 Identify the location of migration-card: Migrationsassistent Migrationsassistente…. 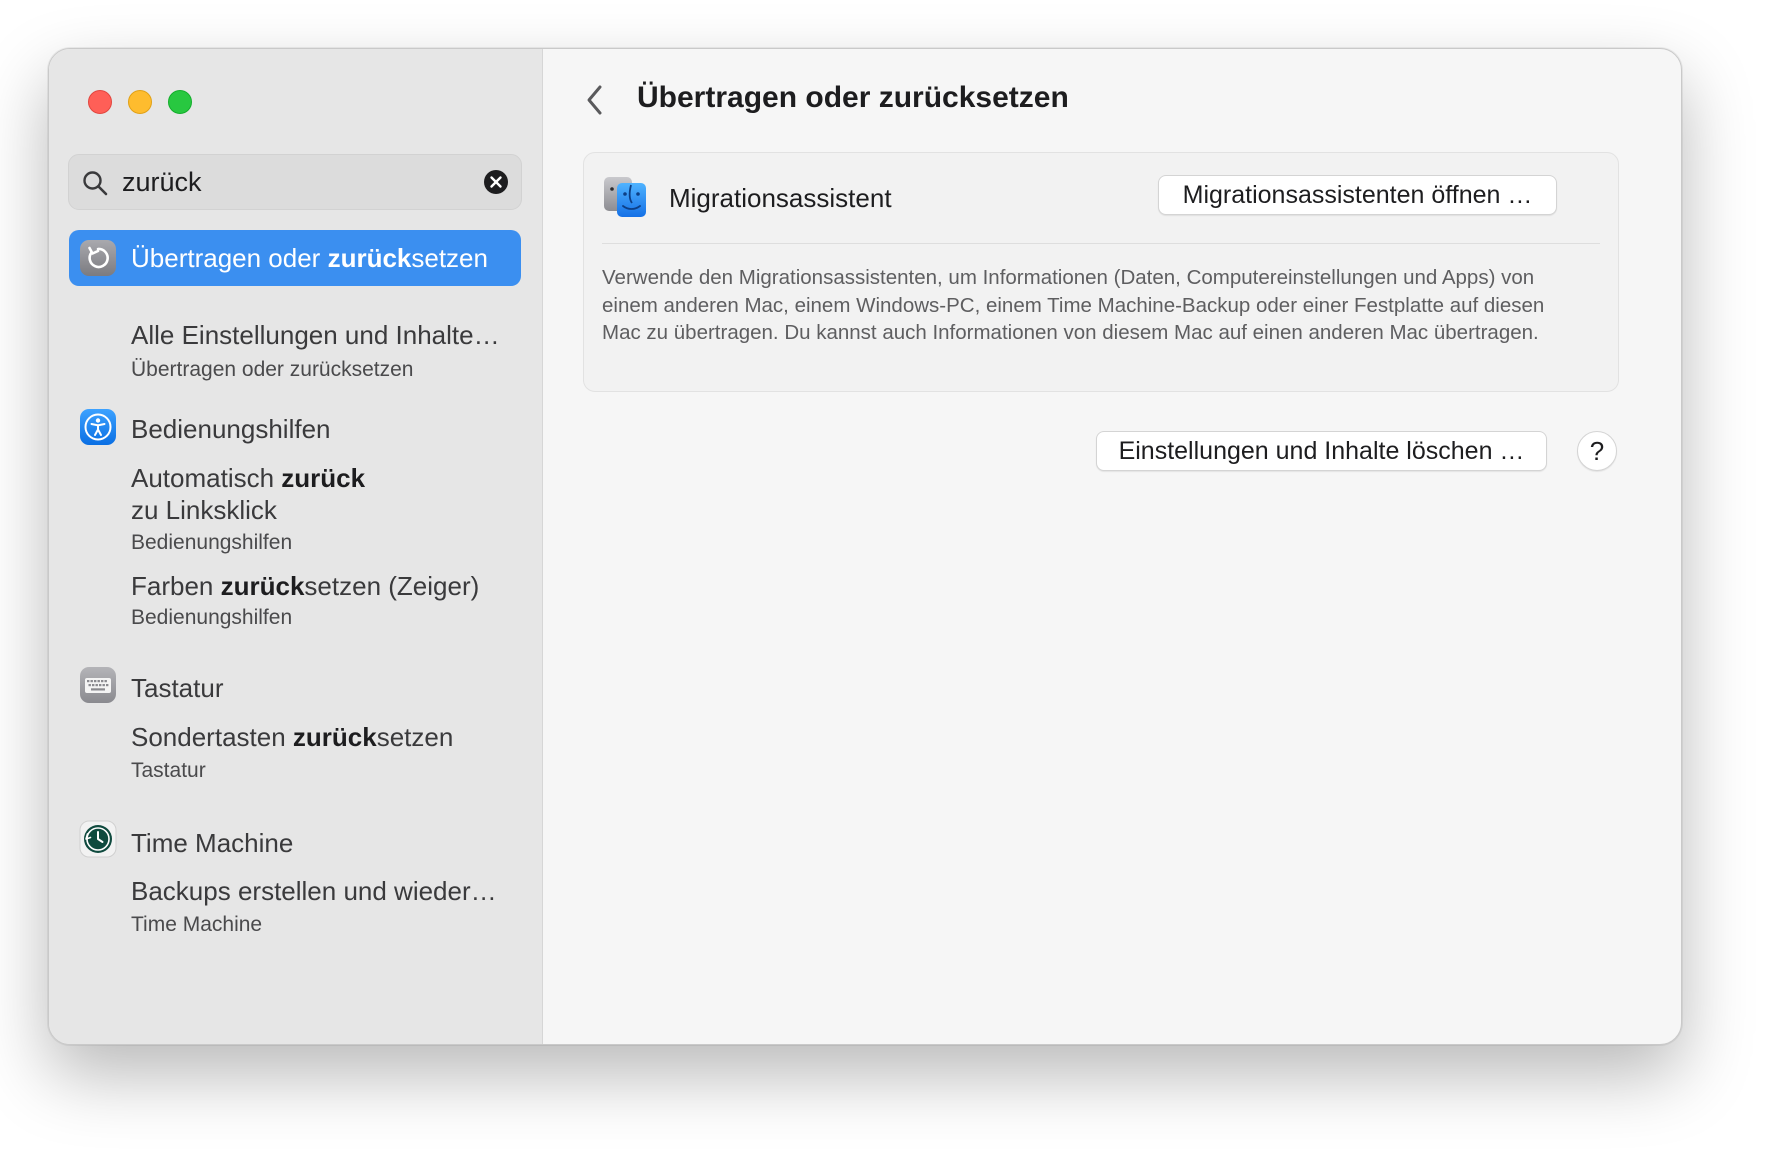
(1101, 272).